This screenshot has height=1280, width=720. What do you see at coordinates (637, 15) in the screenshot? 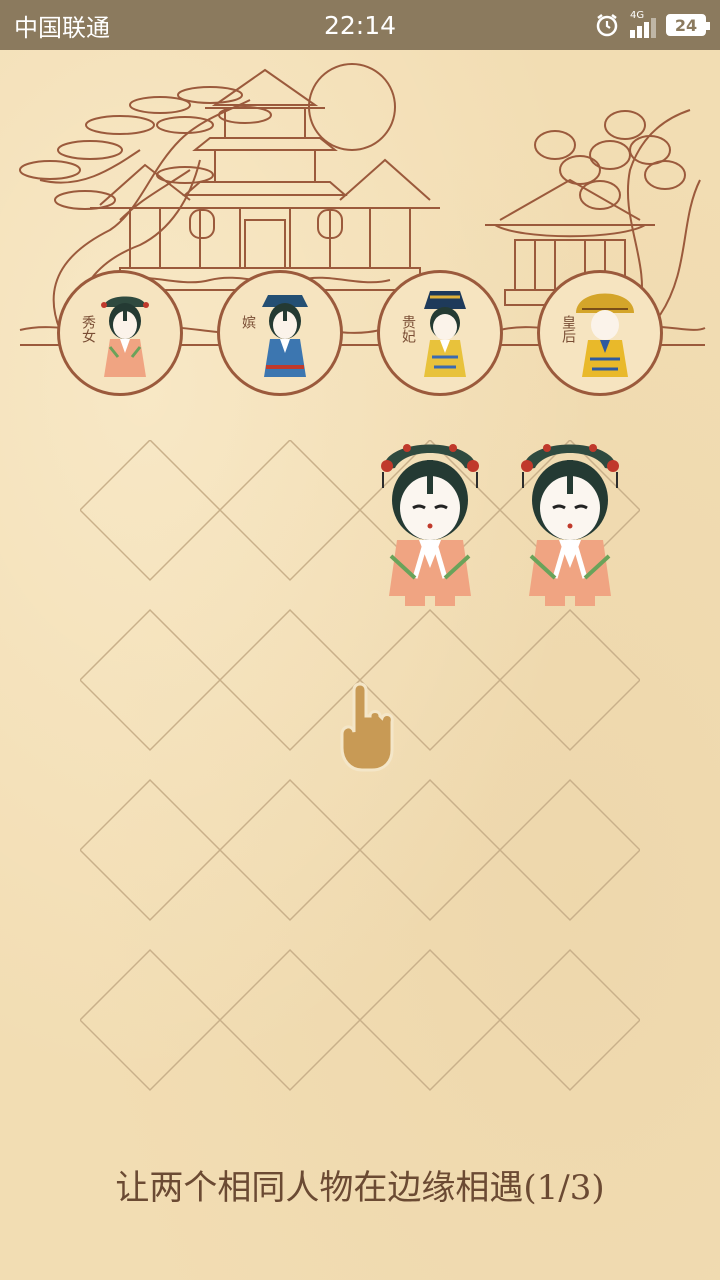
I see `network-type: 4G` at bounding box center [637, 15].